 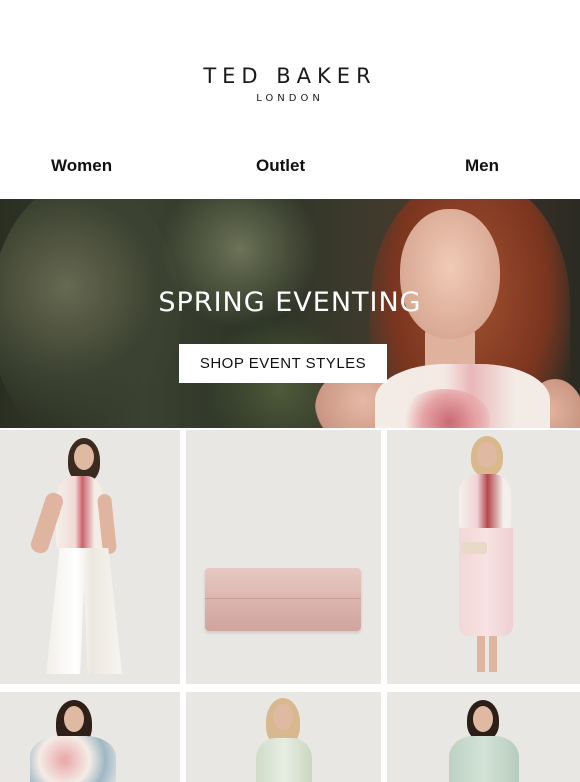 I want to click on product-tile-printed-blouse, so click(x=90, y=737).